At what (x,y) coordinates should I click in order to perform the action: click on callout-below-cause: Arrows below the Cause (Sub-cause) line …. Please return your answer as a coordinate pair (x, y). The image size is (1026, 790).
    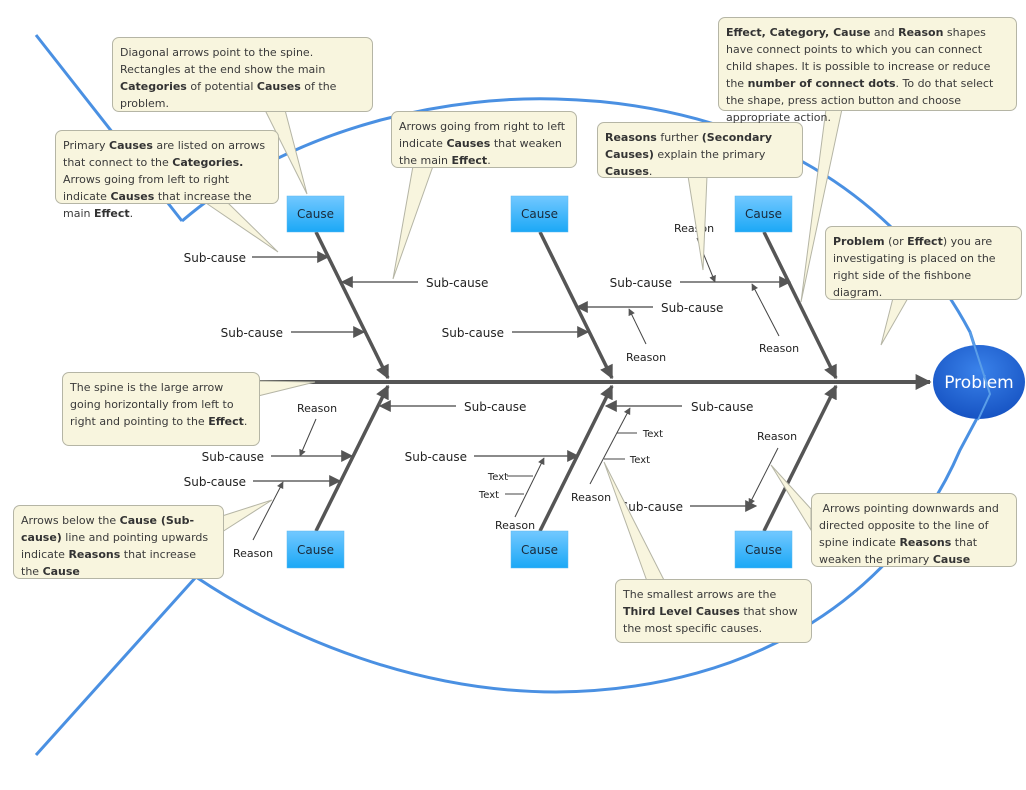
    Looking at the image, I should click on (118, 542).